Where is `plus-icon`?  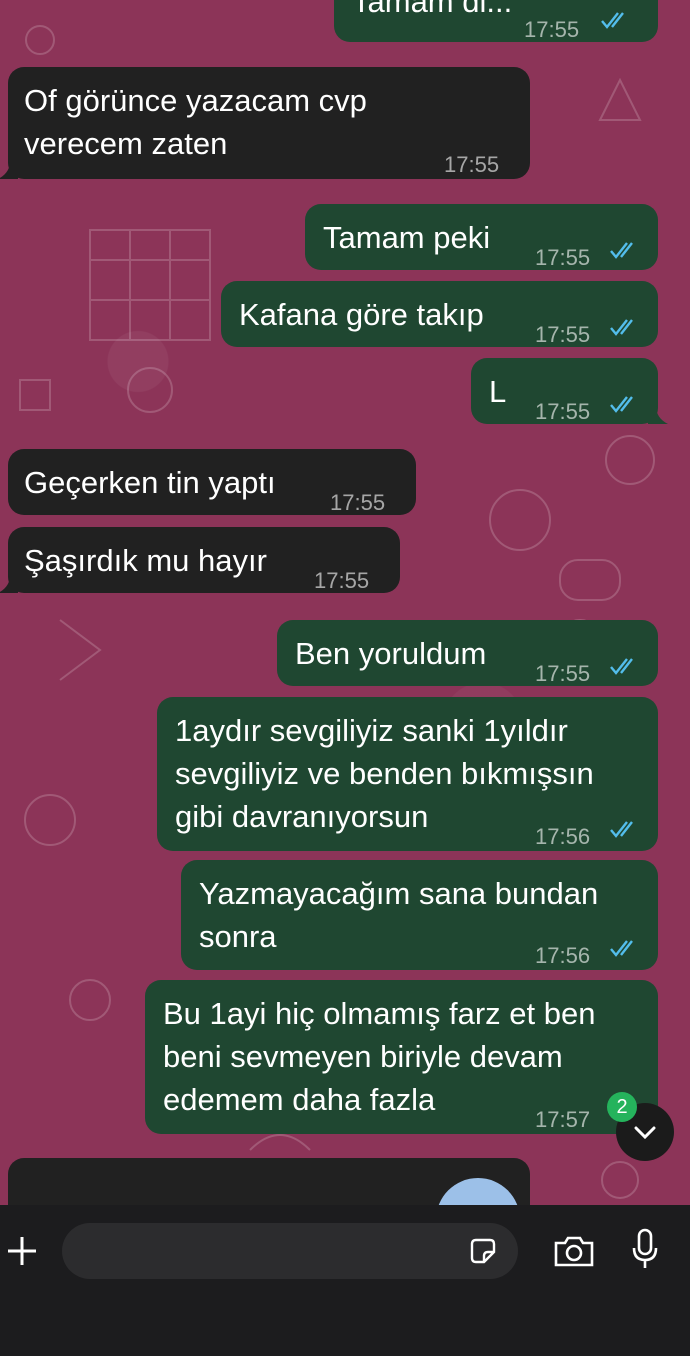
plus-icon is located at coordinates (22, 1251).